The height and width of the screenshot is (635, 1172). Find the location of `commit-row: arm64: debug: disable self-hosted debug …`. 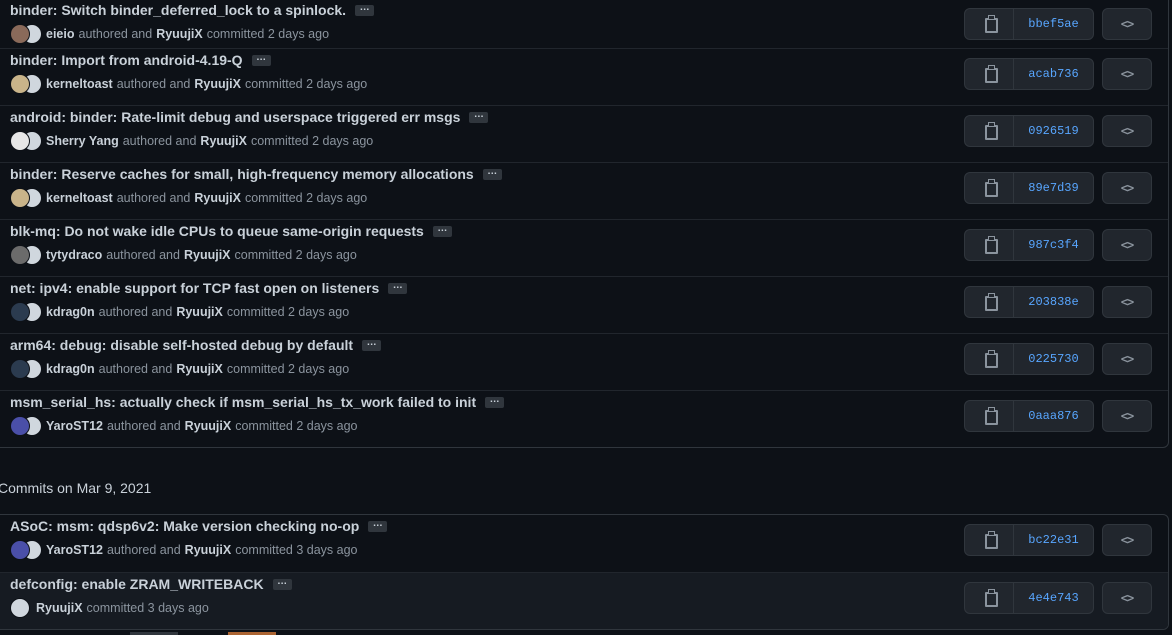

commit-row: arm64: debug: disable self-hosted debug … is located at coordinates (584, 361).